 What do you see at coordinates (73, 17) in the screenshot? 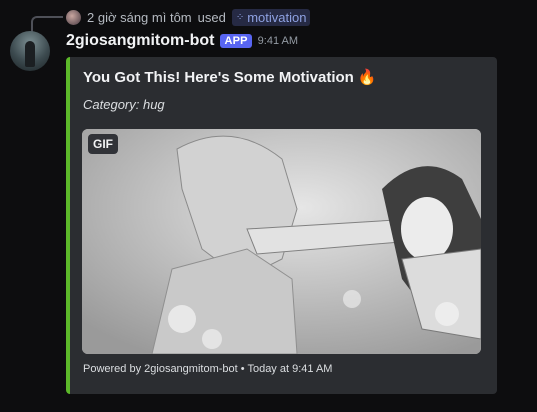
I see `reply-avatar` at bounding box center [73, 17].